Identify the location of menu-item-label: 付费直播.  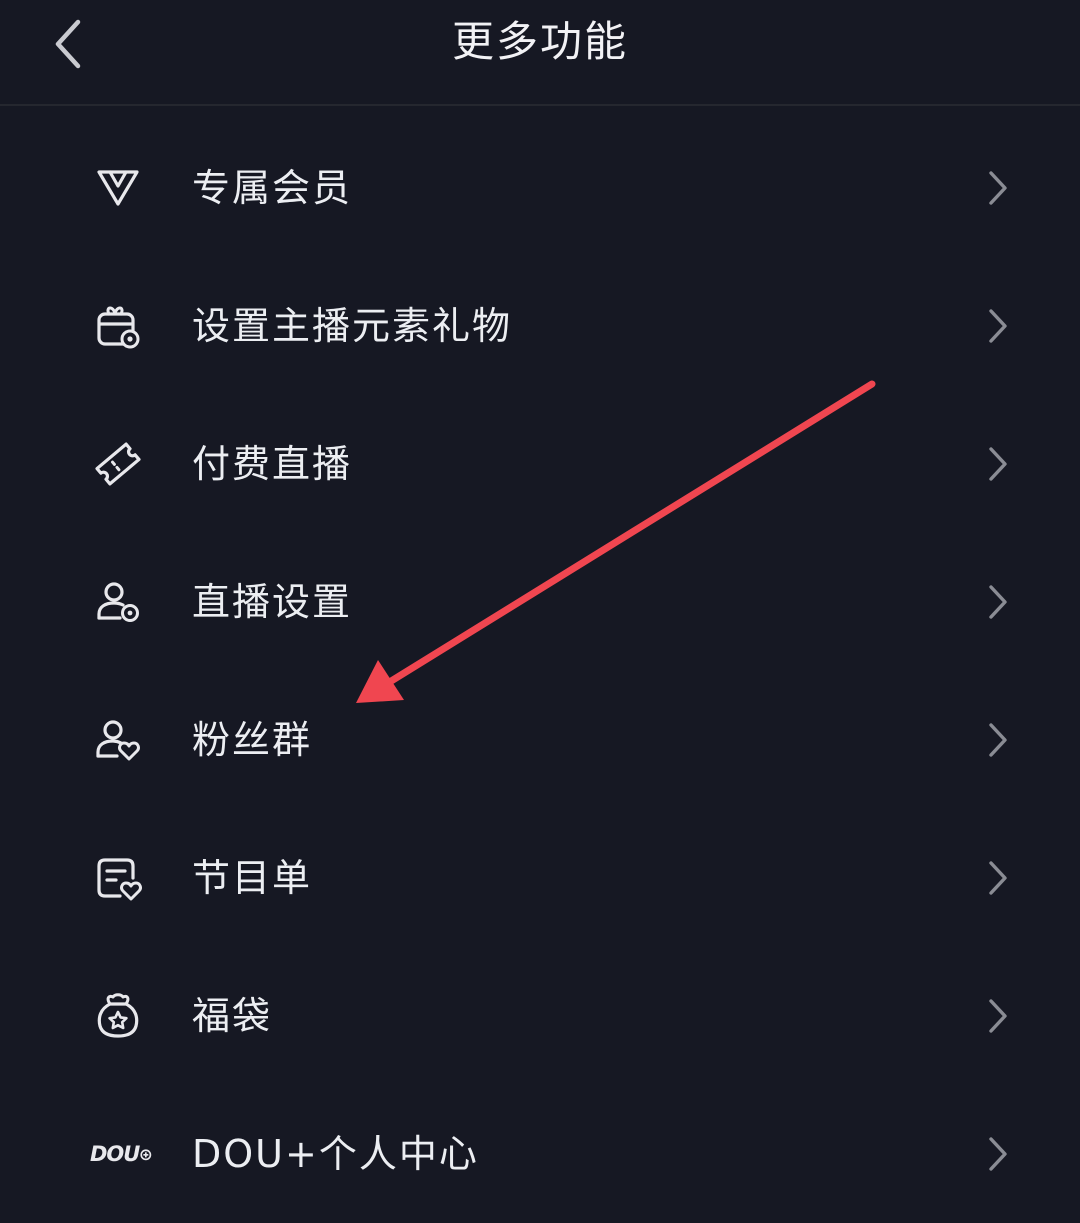
(272, 464).